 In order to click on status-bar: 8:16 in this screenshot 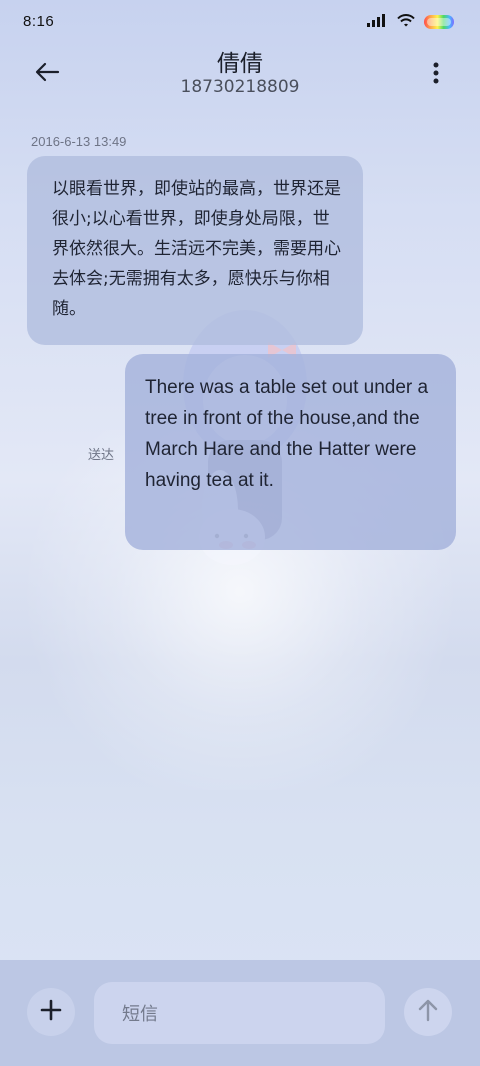, I will do `click(240, 22)`.